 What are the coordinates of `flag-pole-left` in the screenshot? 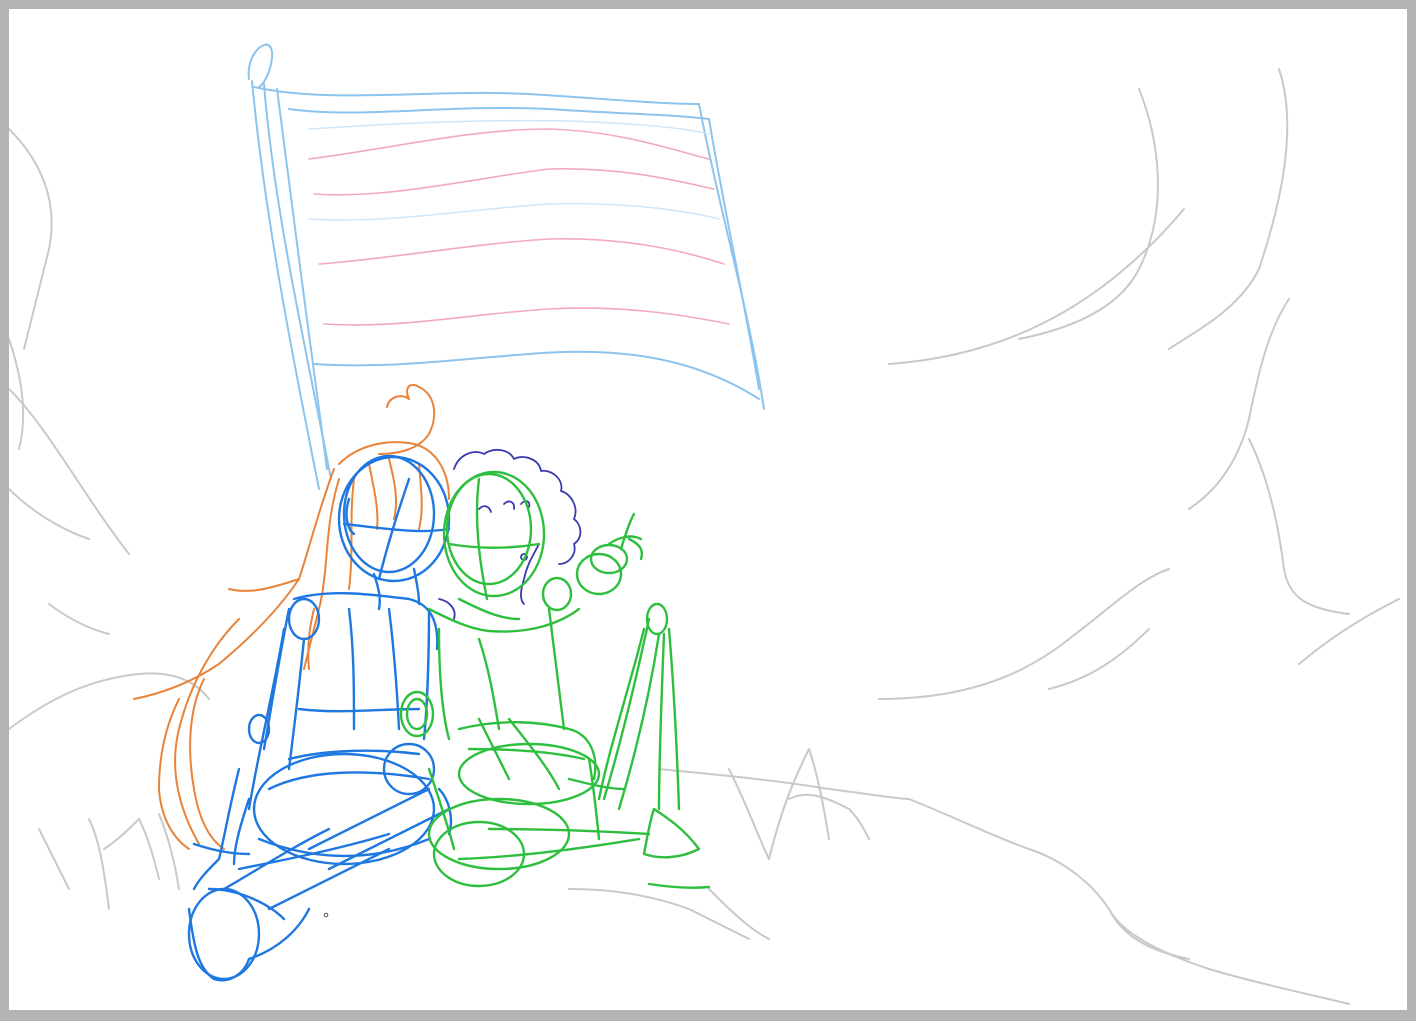 It's located at (285, 285).